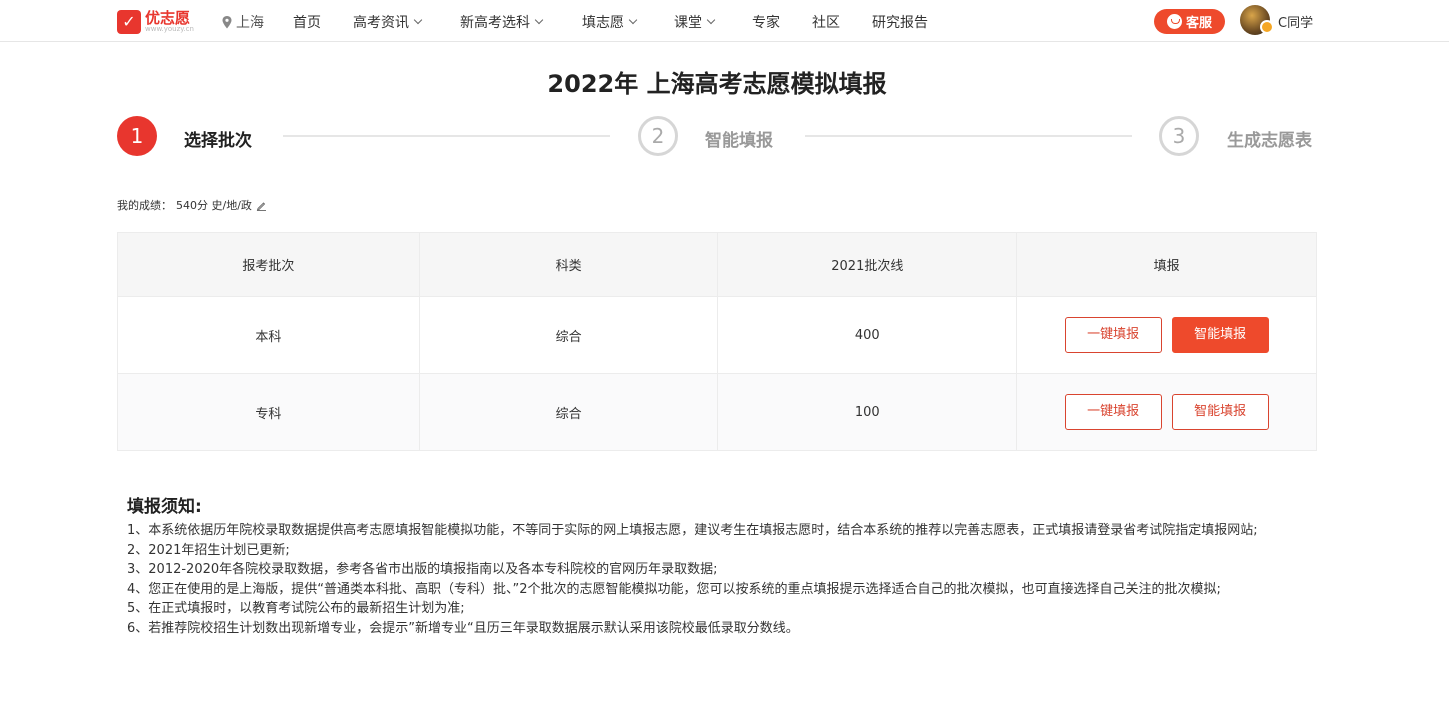  I want to click on header-category: 科类, so click(568, 264).